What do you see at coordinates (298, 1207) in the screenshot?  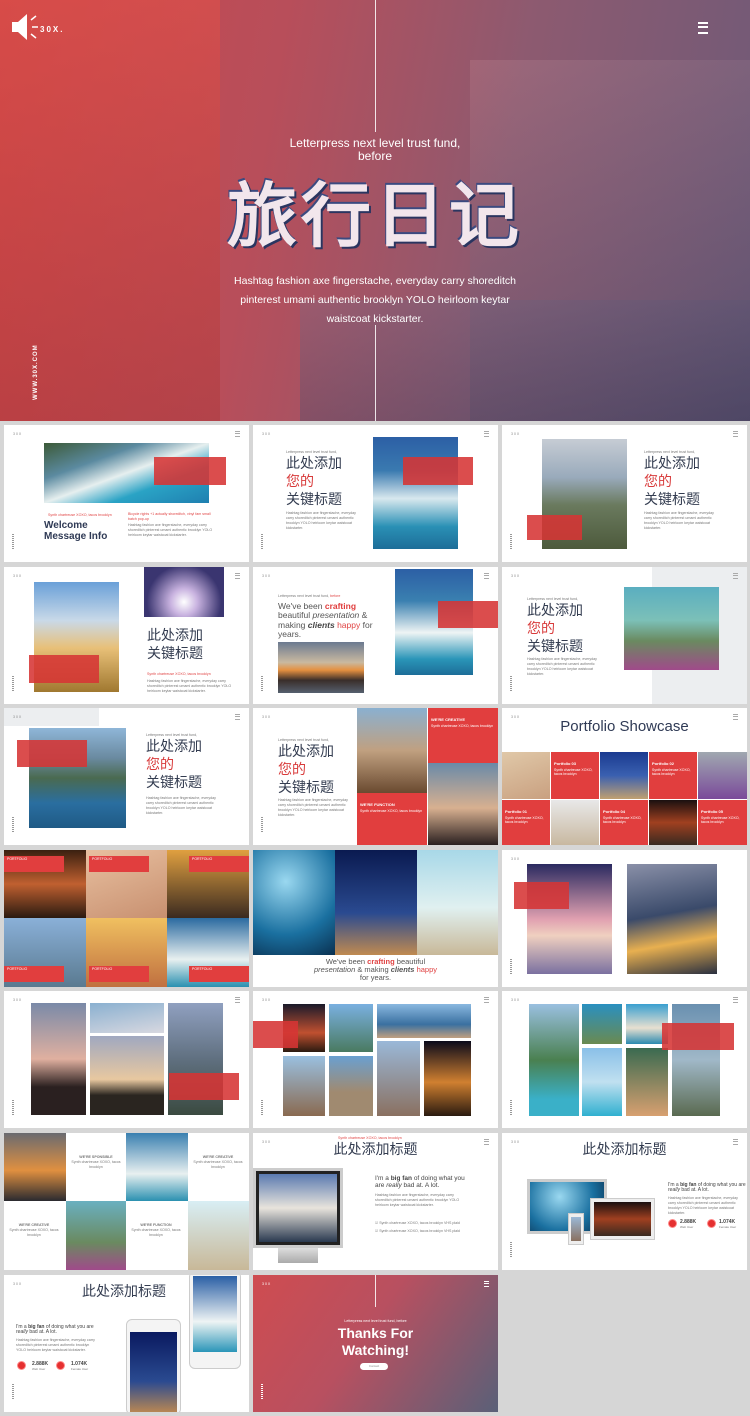 I see `imac-mockup` at bounding box center [298, 1207].